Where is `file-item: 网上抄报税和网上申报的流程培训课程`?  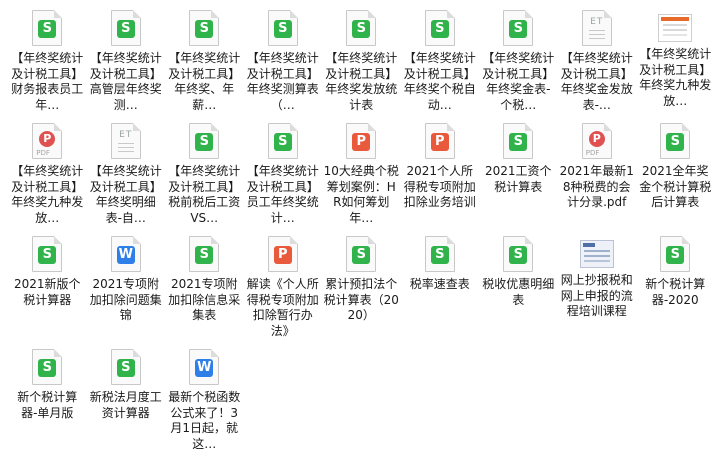
file-item: 网上抄报税和网上申报的流程培训课程 is located at coordinates (597, 288).